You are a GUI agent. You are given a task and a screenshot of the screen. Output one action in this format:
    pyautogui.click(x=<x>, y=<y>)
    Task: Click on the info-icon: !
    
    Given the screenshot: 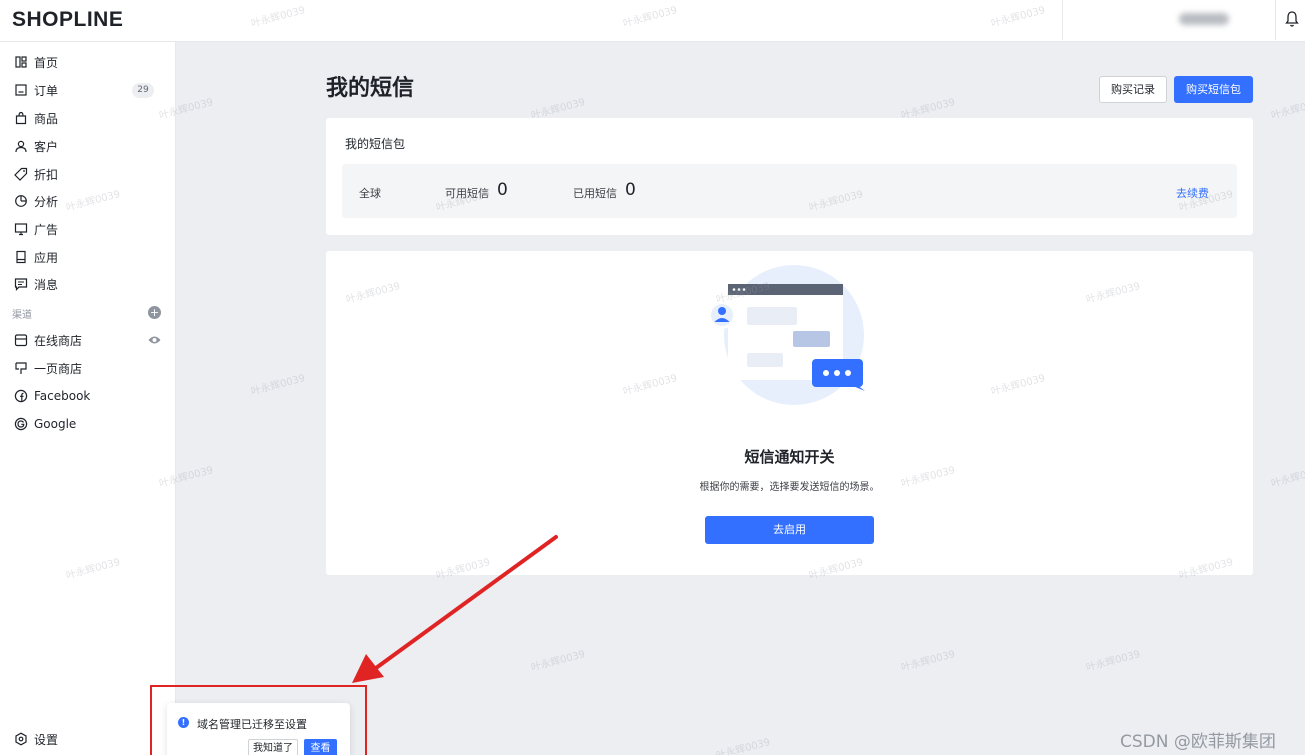 What is the action you would take?
    pyautogui.click(x=183, y=722)
    